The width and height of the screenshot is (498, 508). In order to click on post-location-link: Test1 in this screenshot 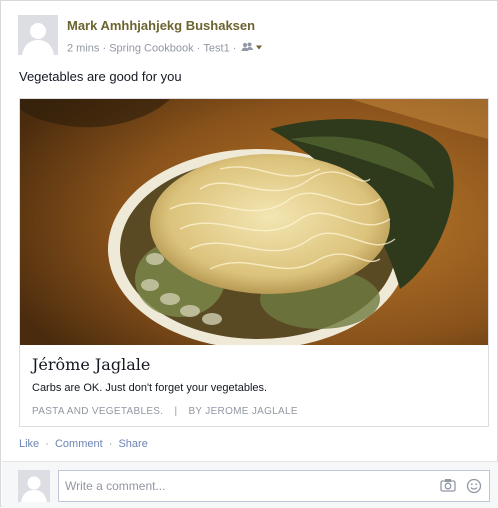, I will do `click(216, 49)`.